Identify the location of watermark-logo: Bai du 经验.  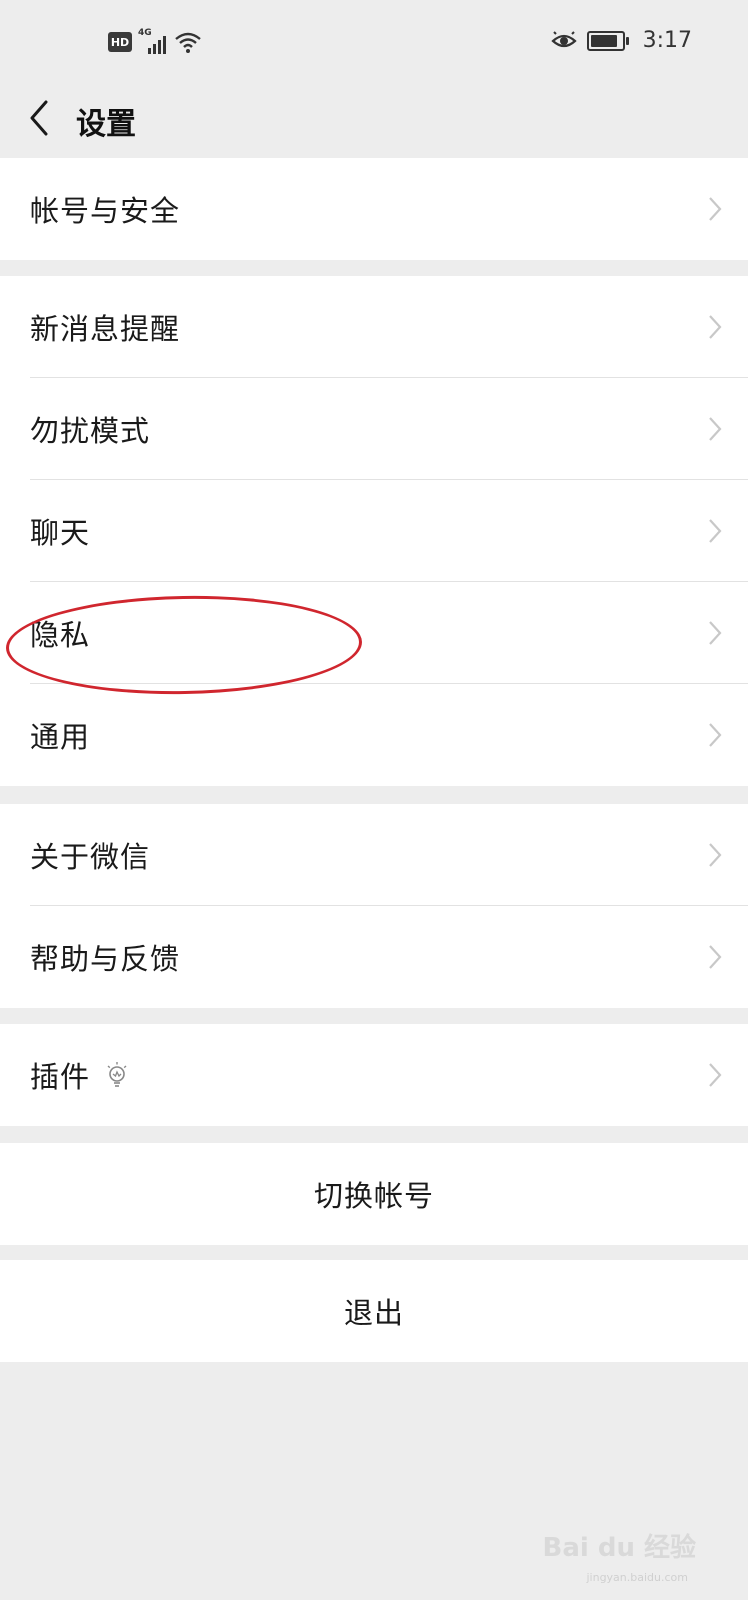
(619, 1548).